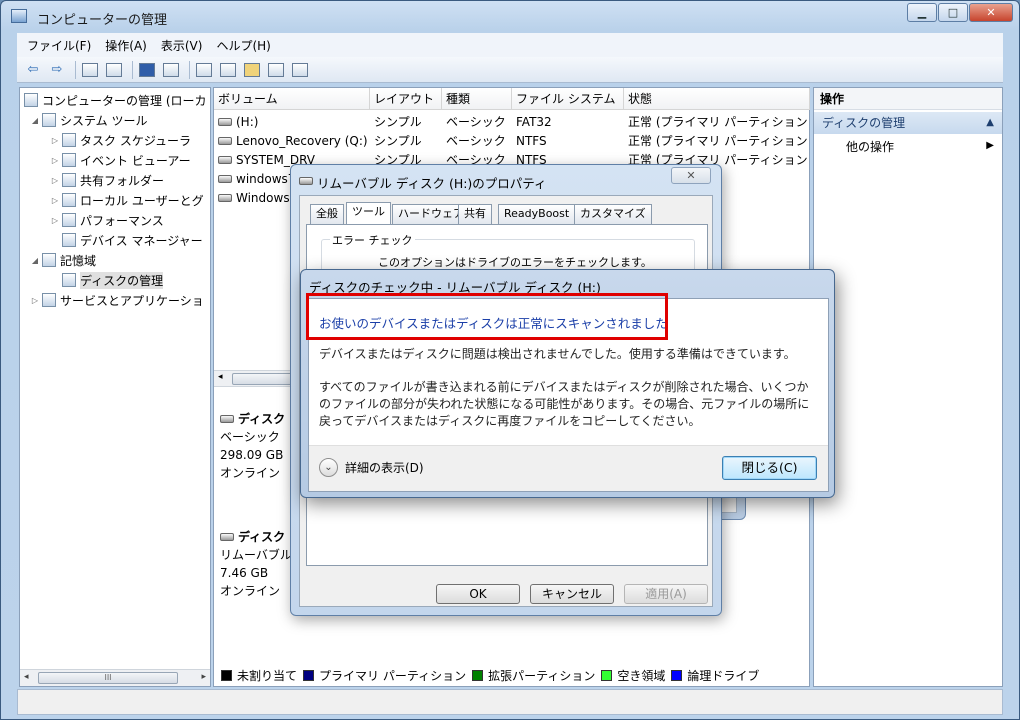 The height and width of the screenshot is (720, 1020). I want to click on volume-cell: Lenovo_Recovery (Q:), so click(294, 141).